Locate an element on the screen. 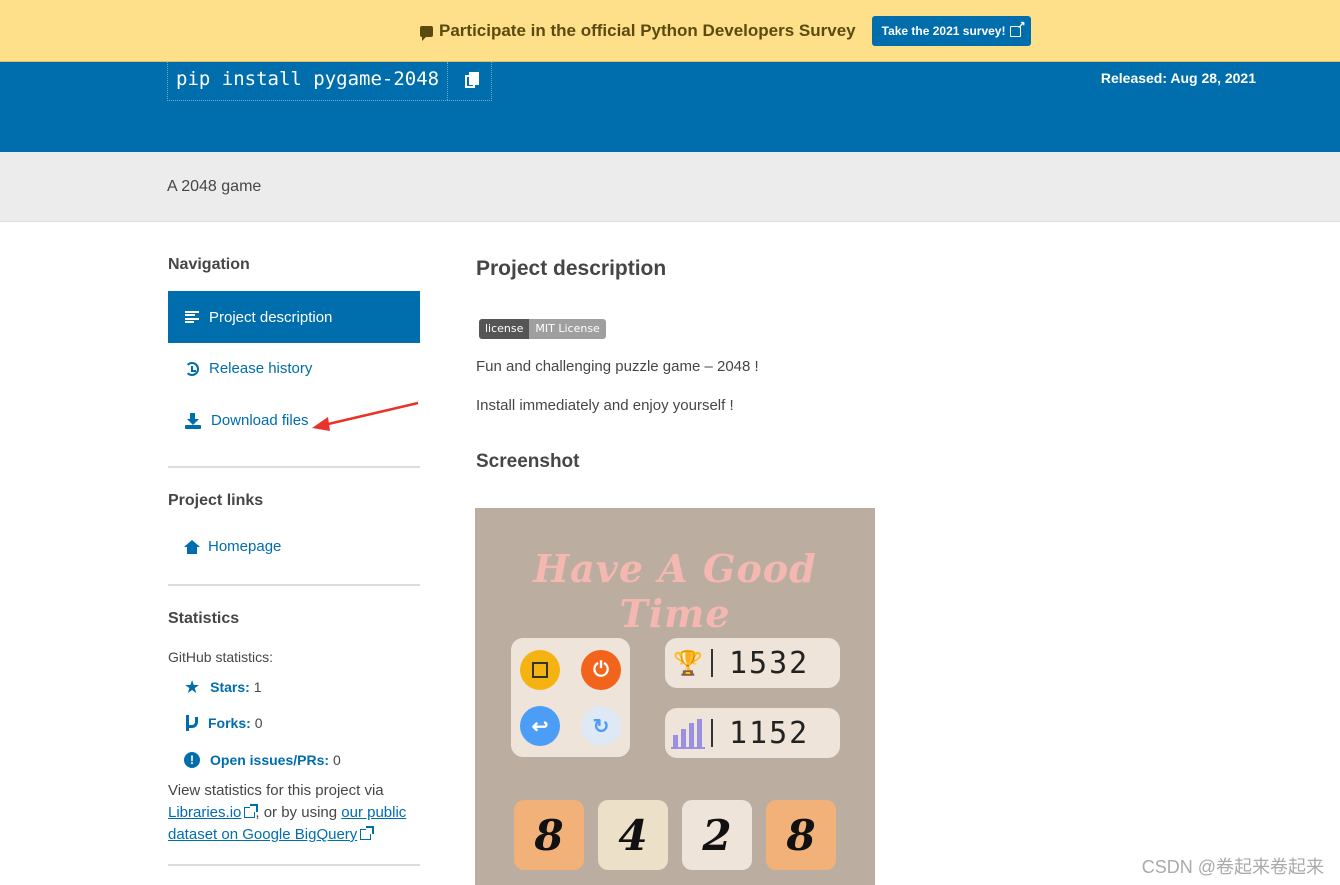  copy-button is located at coordinates (469, 81).